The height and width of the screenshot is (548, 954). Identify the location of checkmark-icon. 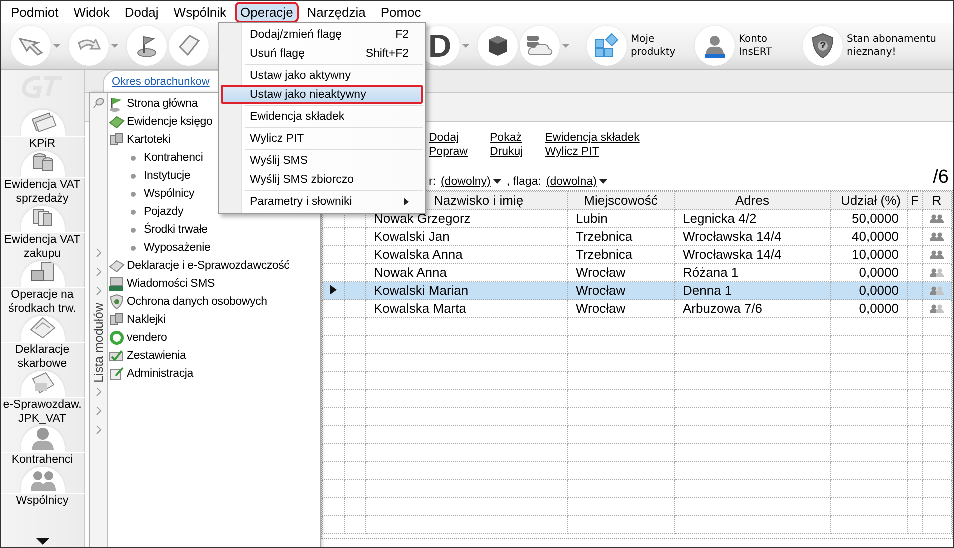
(117, 356).